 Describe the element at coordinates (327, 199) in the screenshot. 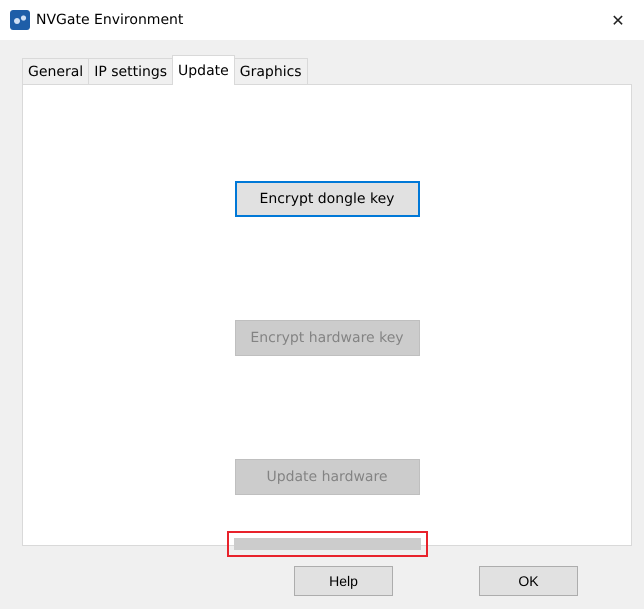

I see `action-button: Encrypt dongle key` at that location.